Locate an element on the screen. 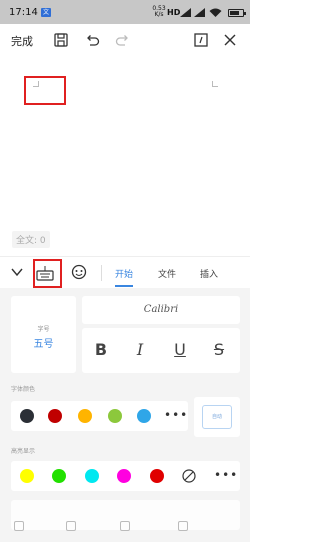 This screenshot has width=320, height=542. active-tab-indicator is located at coordinates (124, 286).